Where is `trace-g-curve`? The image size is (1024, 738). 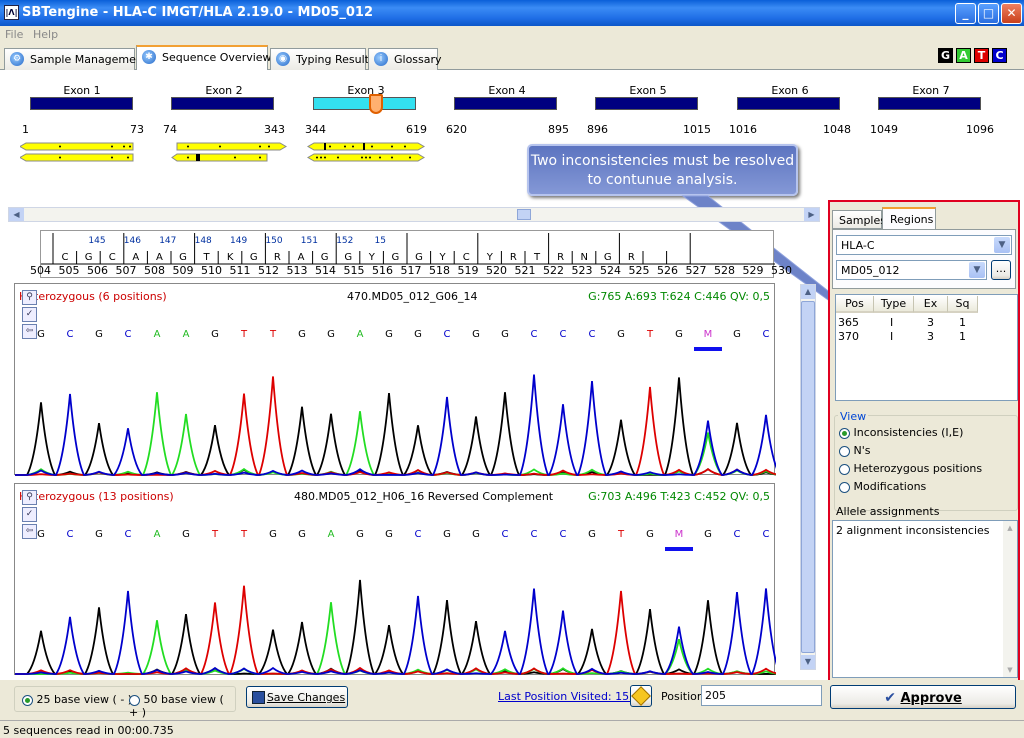 trace-g-curve is located at coordinates (395, 426).